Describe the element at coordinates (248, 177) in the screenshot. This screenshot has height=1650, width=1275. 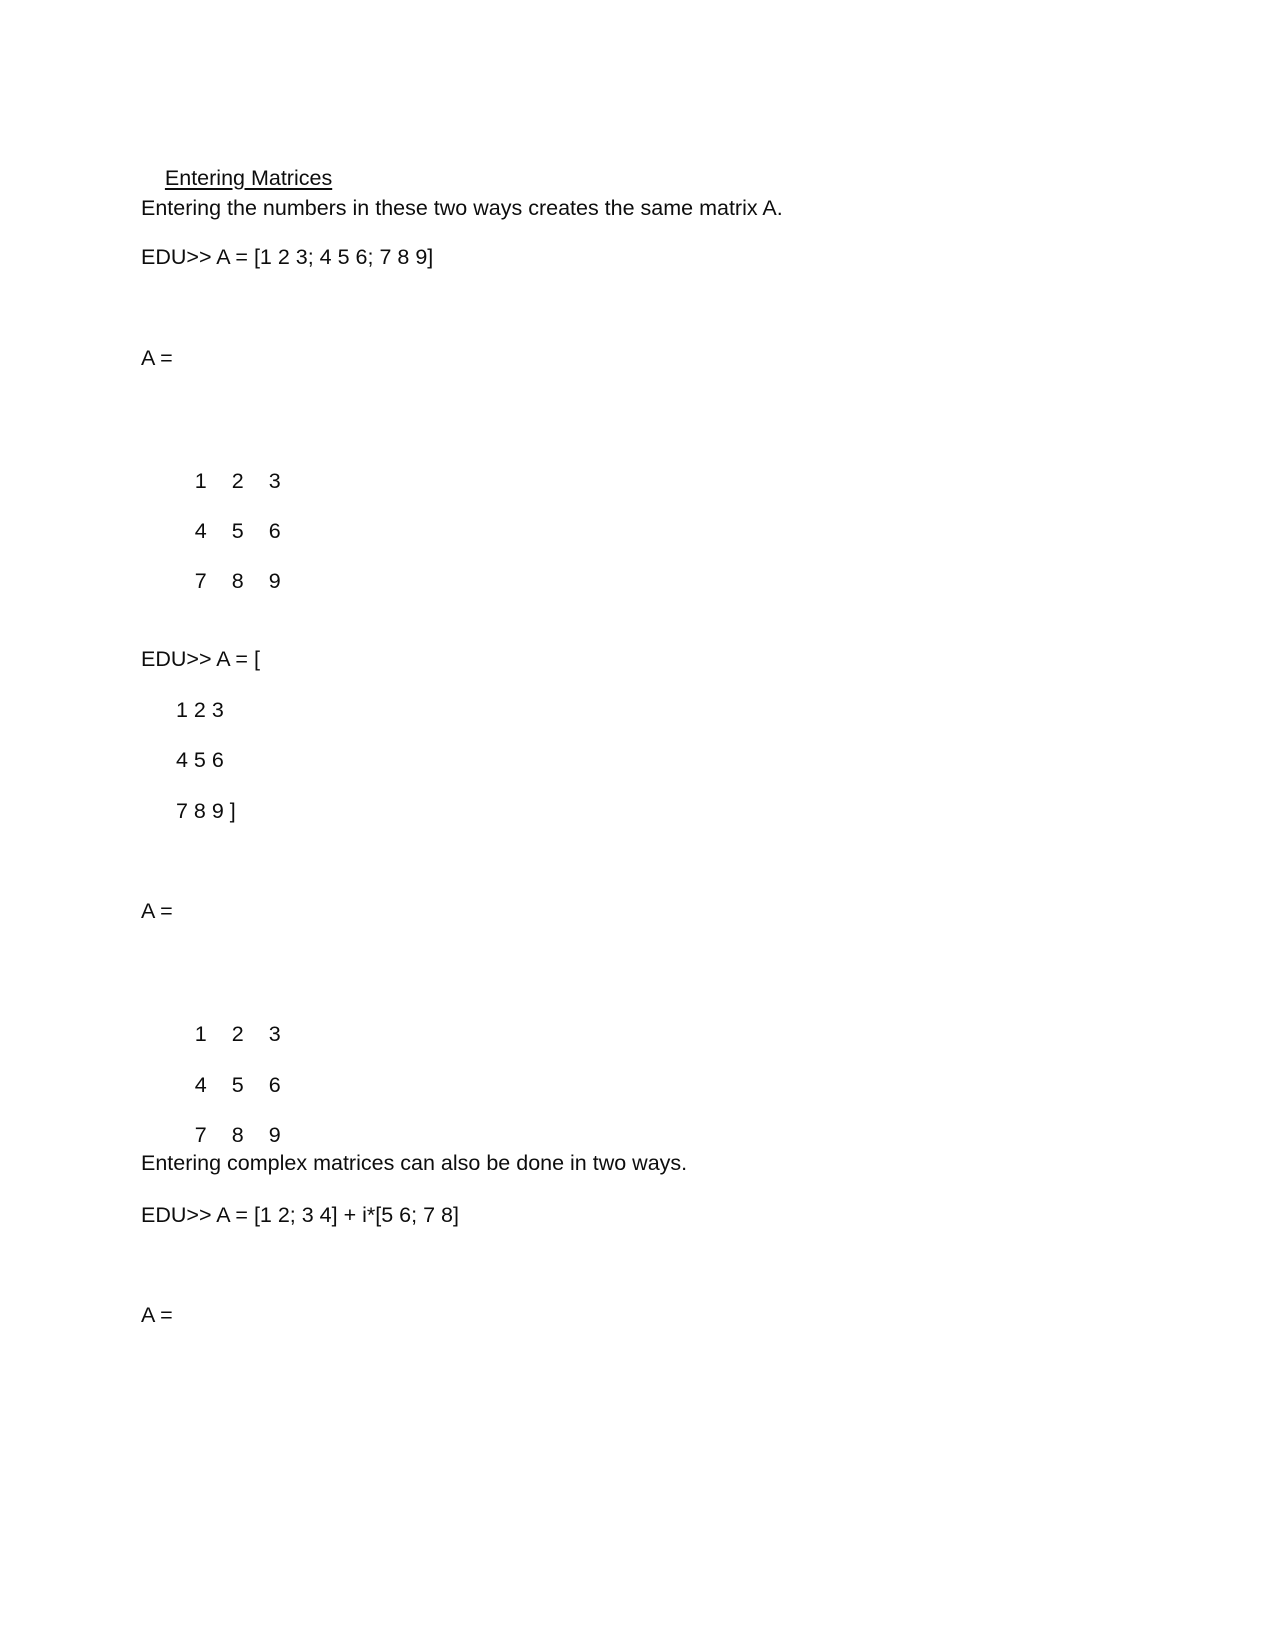
I see `page-title-text: Entering Matrices` at that location.